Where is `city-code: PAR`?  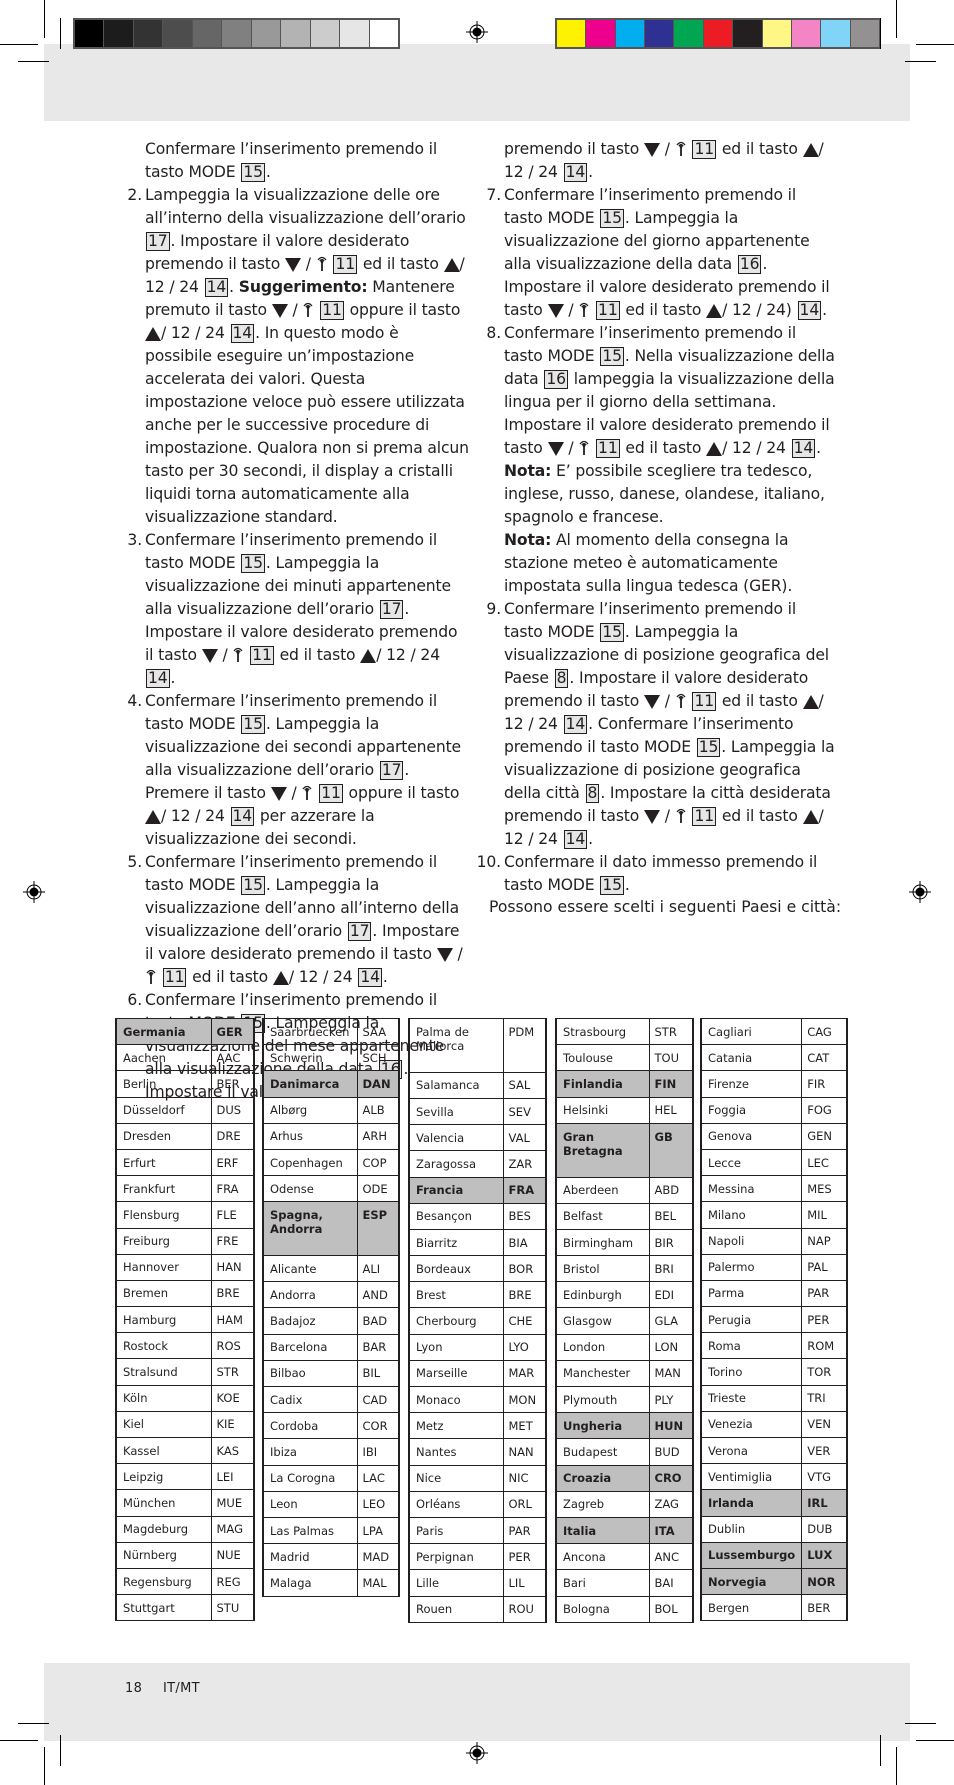
city-code: PAR is located at coordinates (824, 1293).